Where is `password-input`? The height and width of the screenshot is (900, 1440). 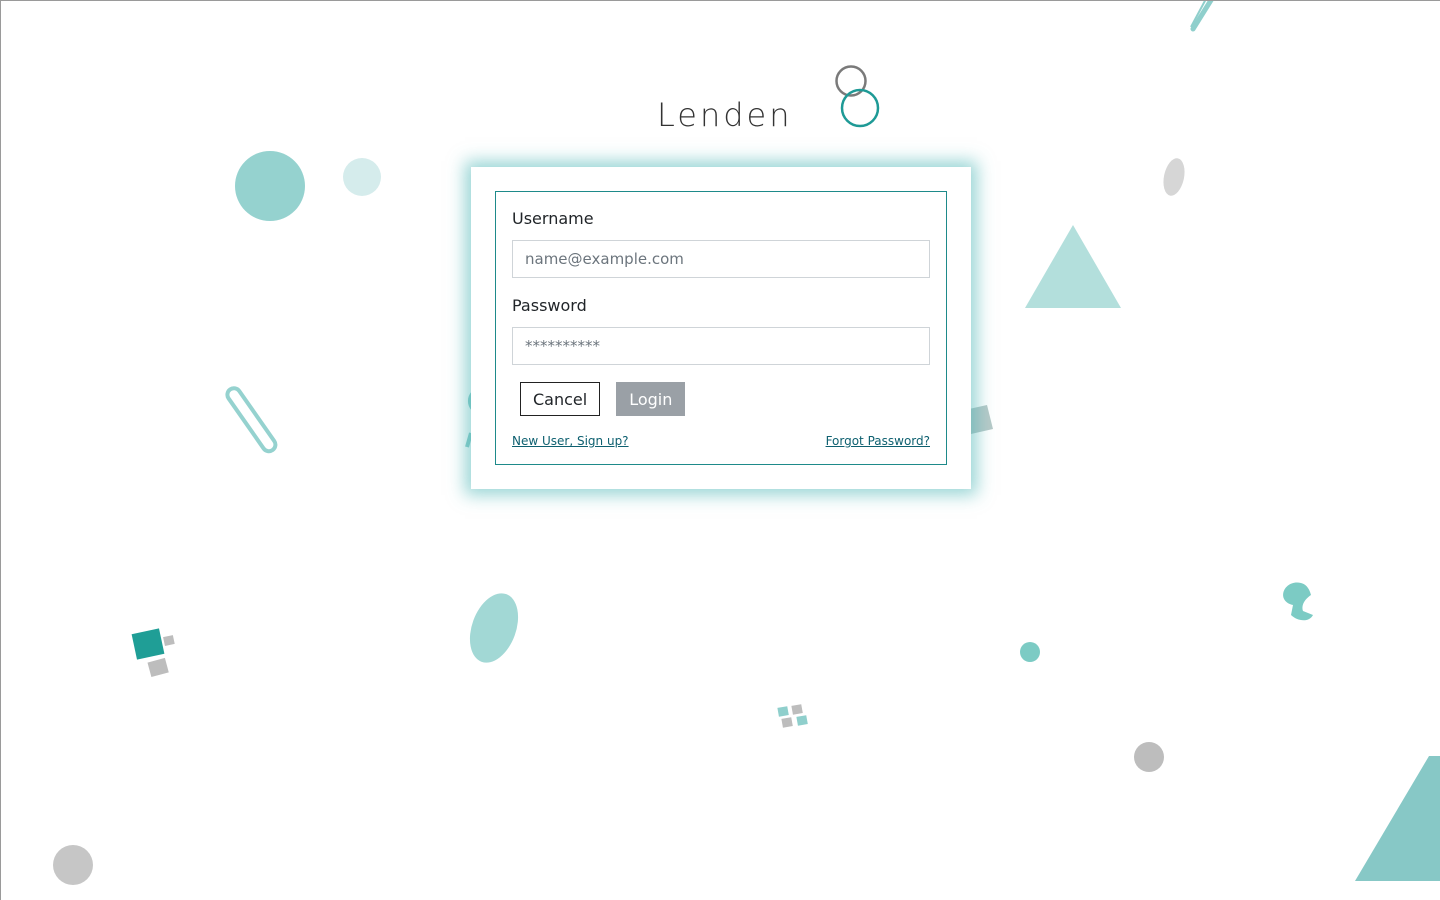 password-input is located at coordinates (721, 346).